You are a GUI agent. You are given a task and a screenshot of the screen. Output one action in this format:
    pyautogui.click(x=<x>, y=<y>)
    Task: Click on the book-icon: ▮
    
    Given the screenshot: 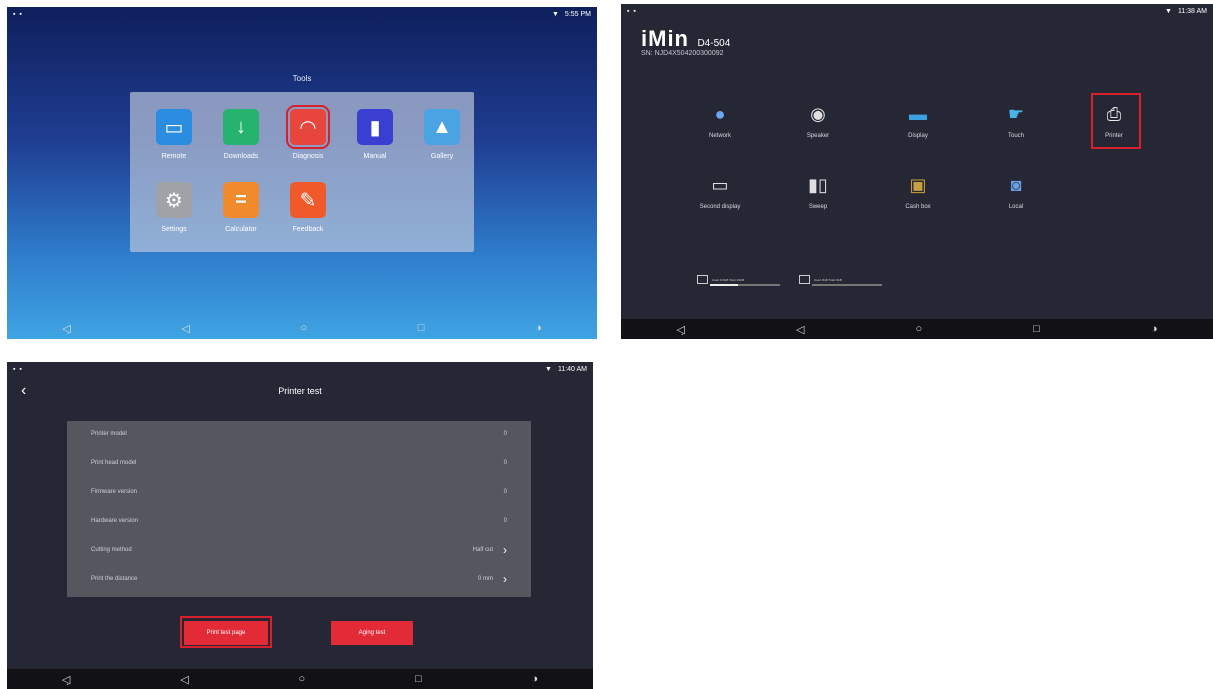 What is the action you would take?
    pyautogui.click(x=375, y=127)
    